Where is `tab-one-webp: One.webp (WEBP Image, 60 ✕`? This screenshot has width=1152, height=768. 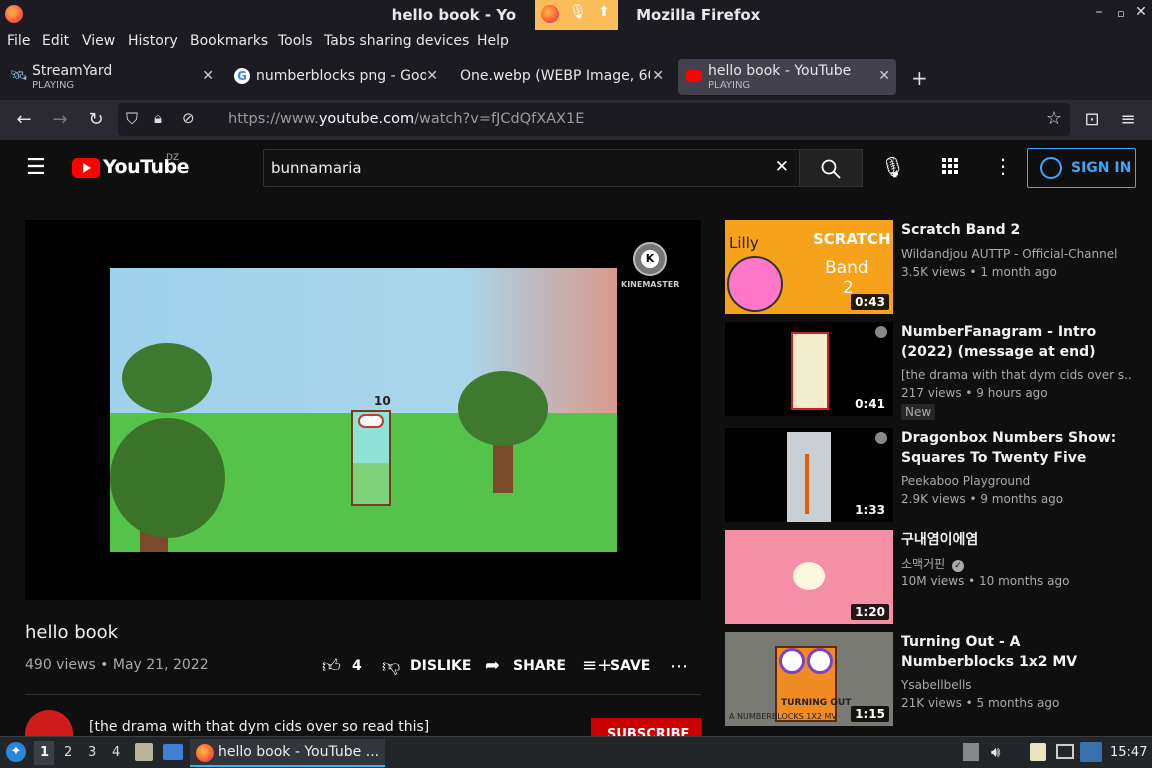
tab-one-webp: One.webp (WEBP Image, 60 ✕ is located at coordinates (561, 77).